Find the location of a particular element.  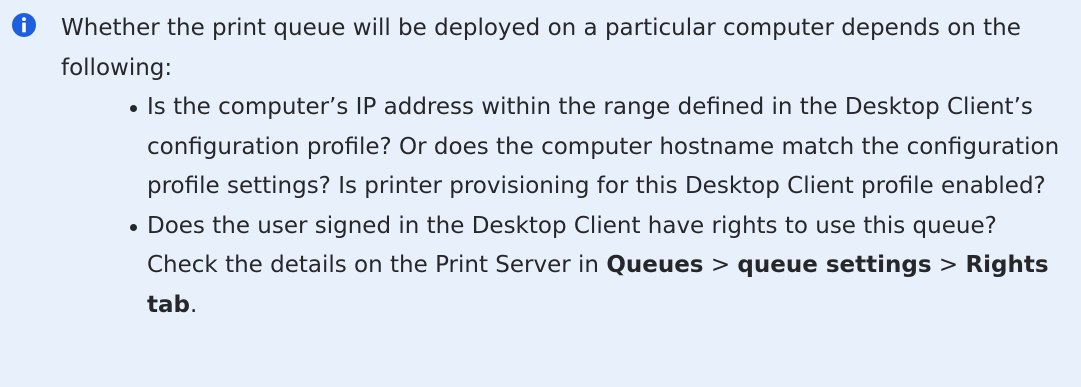

menu-path-queue-settings: queue settings is located at coordinates (834, 265).